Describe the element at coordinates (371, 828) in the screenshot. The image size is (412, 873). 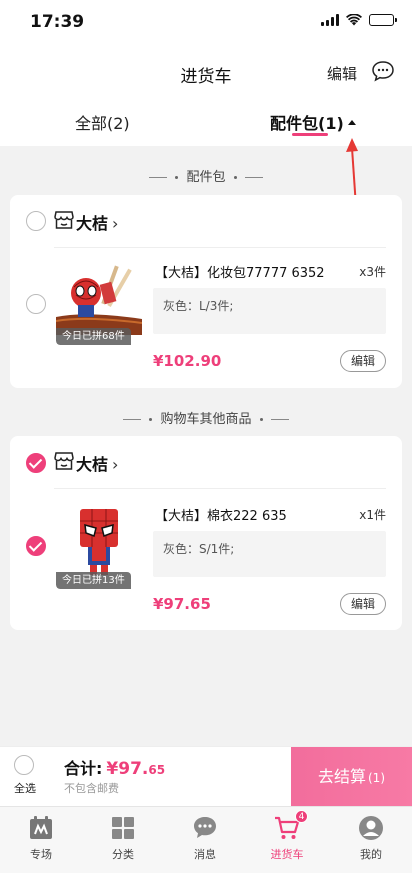
I see `profile-icon` at that location.